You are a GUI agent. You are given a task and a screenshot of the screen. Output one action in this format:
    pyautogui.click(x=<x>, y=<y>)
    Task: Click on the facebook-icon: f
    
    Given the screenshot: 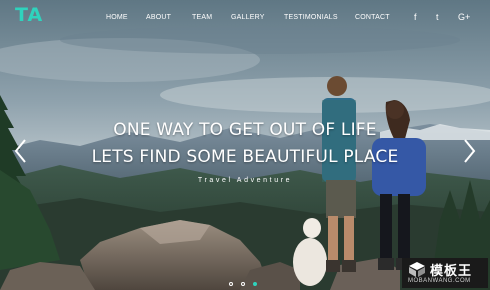 What is the action you would take?
    pyautogui.click(x=415, y=17)
    